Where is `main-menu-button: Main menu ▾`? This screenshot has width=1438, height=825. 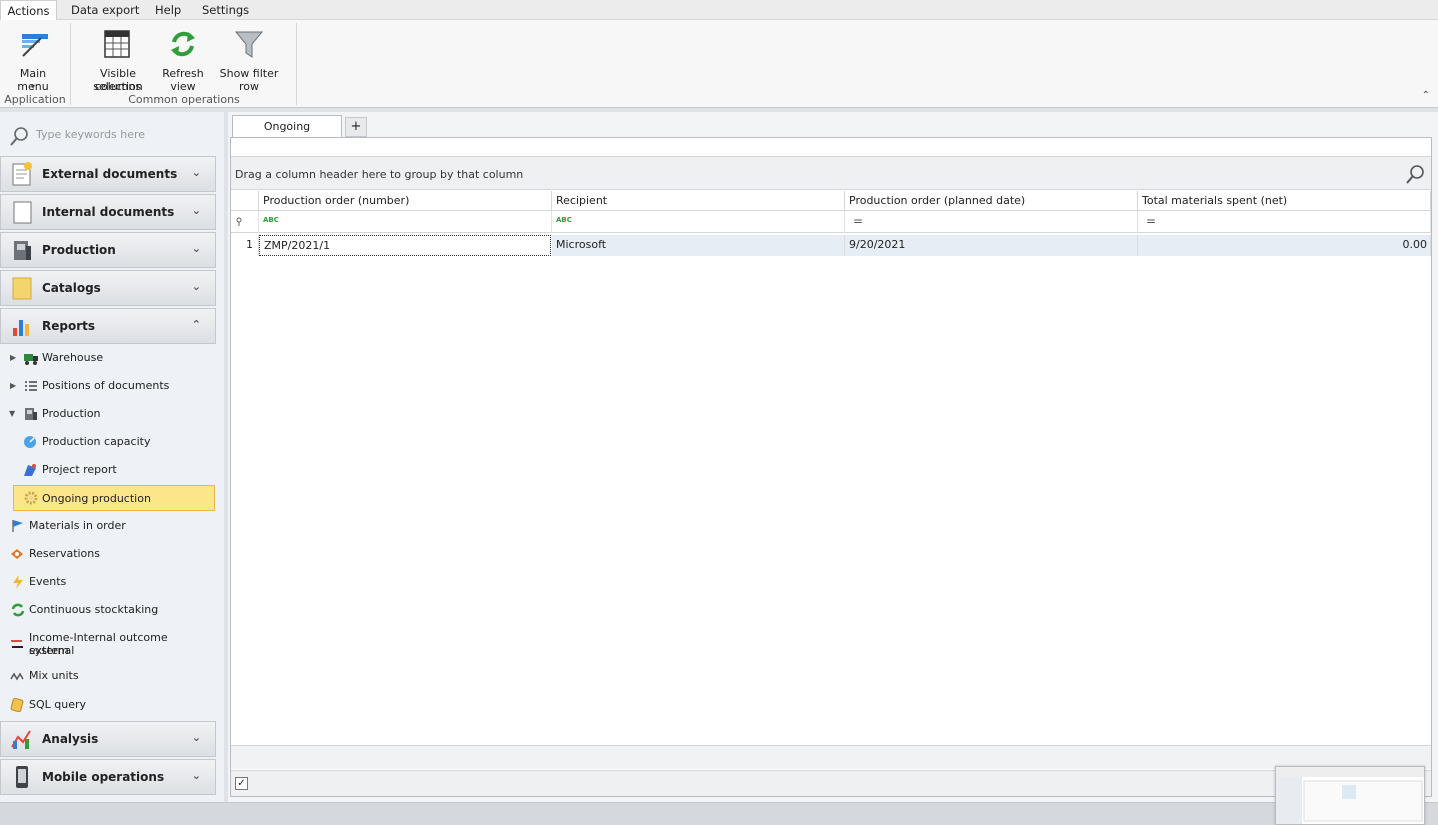 main-menu-button: Main menu ▾ is located at coordinates (33, 58).